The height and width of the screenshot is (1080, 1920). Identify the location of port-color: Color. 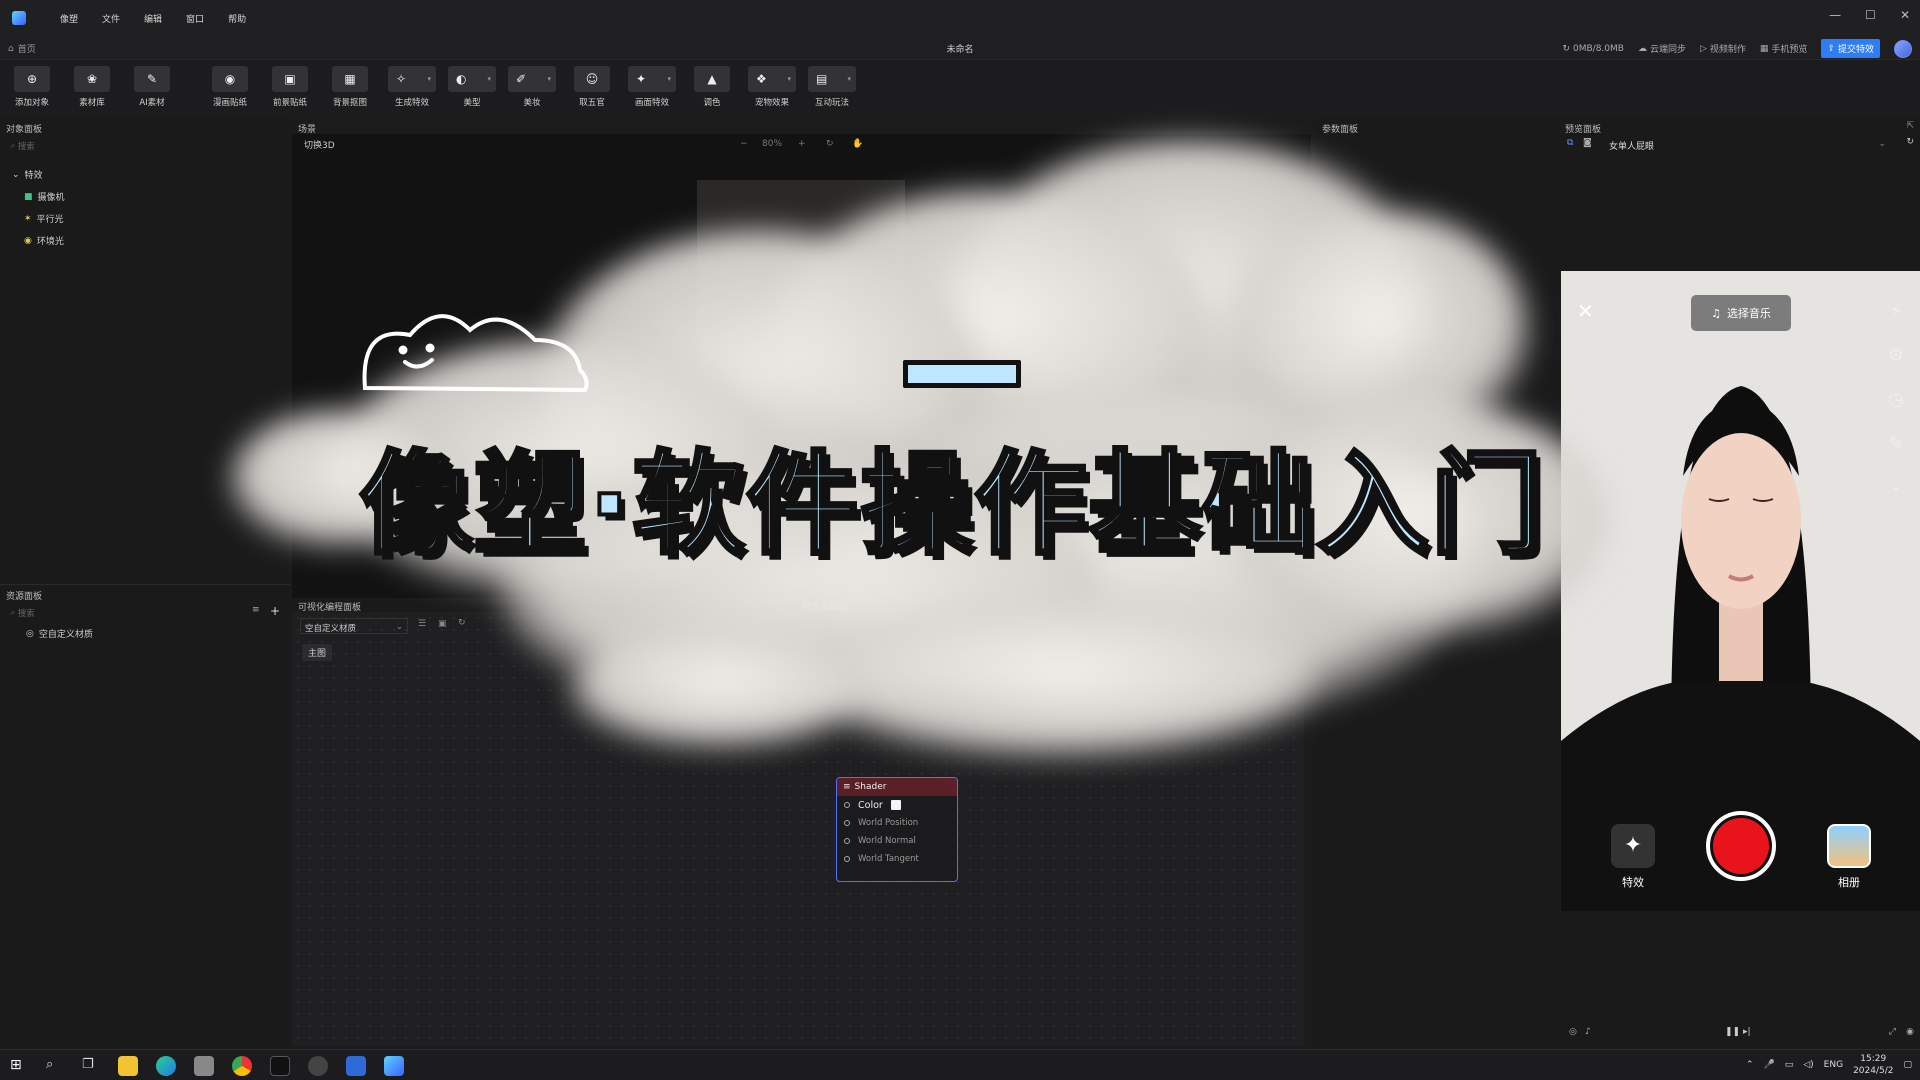
(897, 805).